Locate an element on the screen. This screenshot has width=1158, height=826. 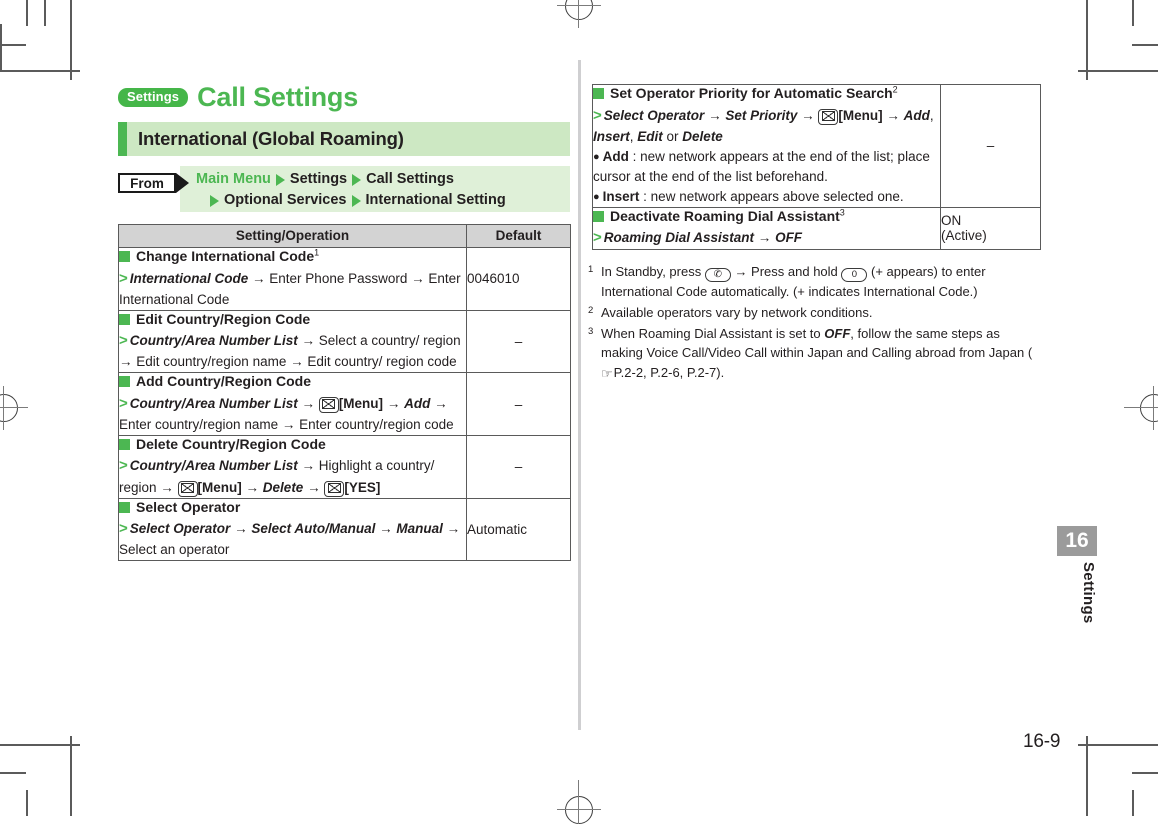
chapter-number: 16 is located at coordinates (1077, 541).